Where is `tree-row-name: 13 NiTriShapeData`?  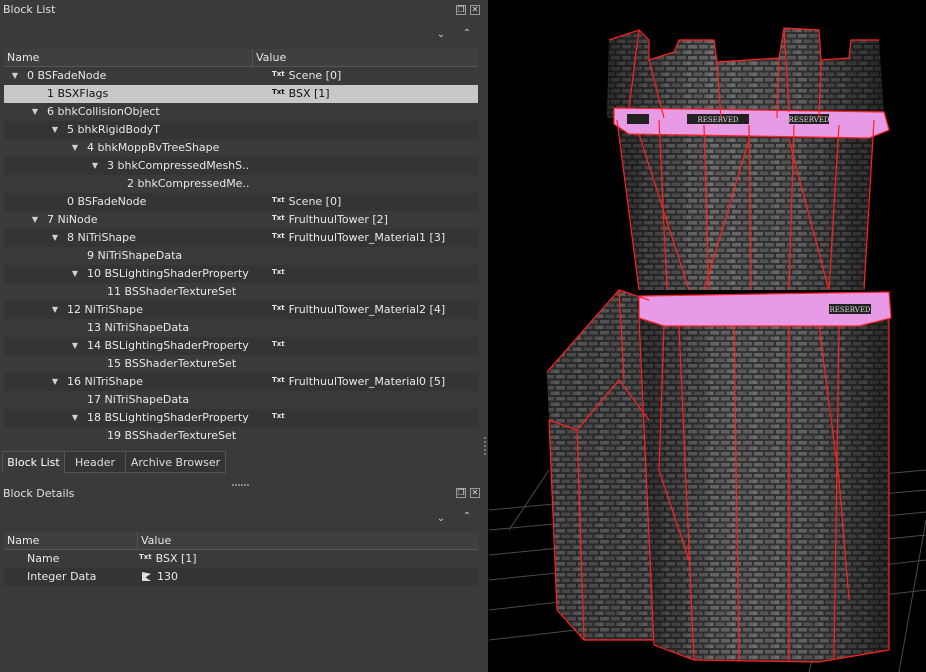
tree-row-name: 13 NiTriShapeData is located at coordinates (138, 327).